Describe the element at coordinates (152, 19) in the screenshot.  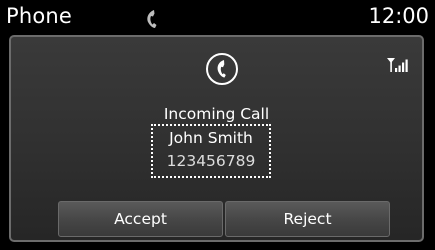
I see `handset-icon` at that location.